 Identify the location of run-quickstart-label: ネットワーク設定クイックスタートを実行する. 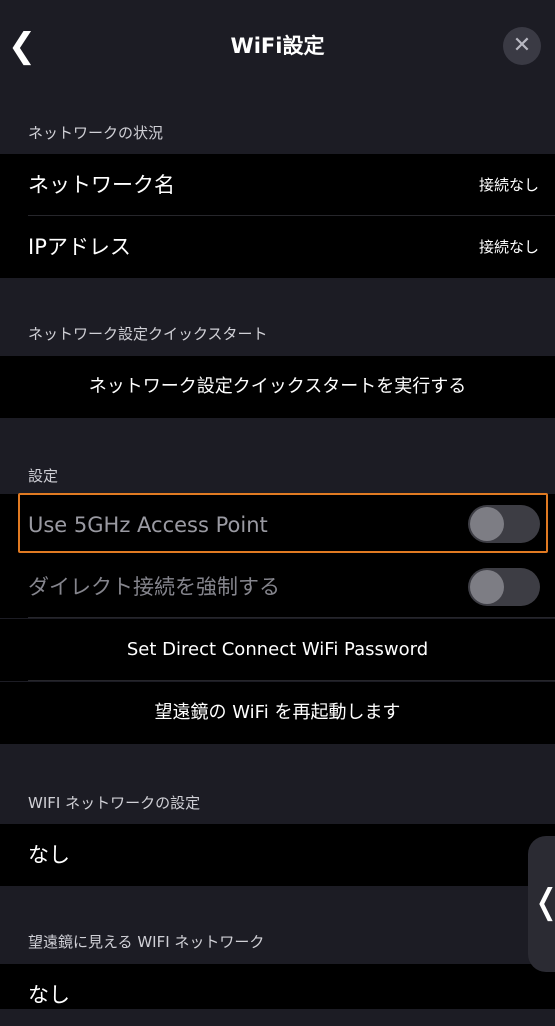
(277, 386).